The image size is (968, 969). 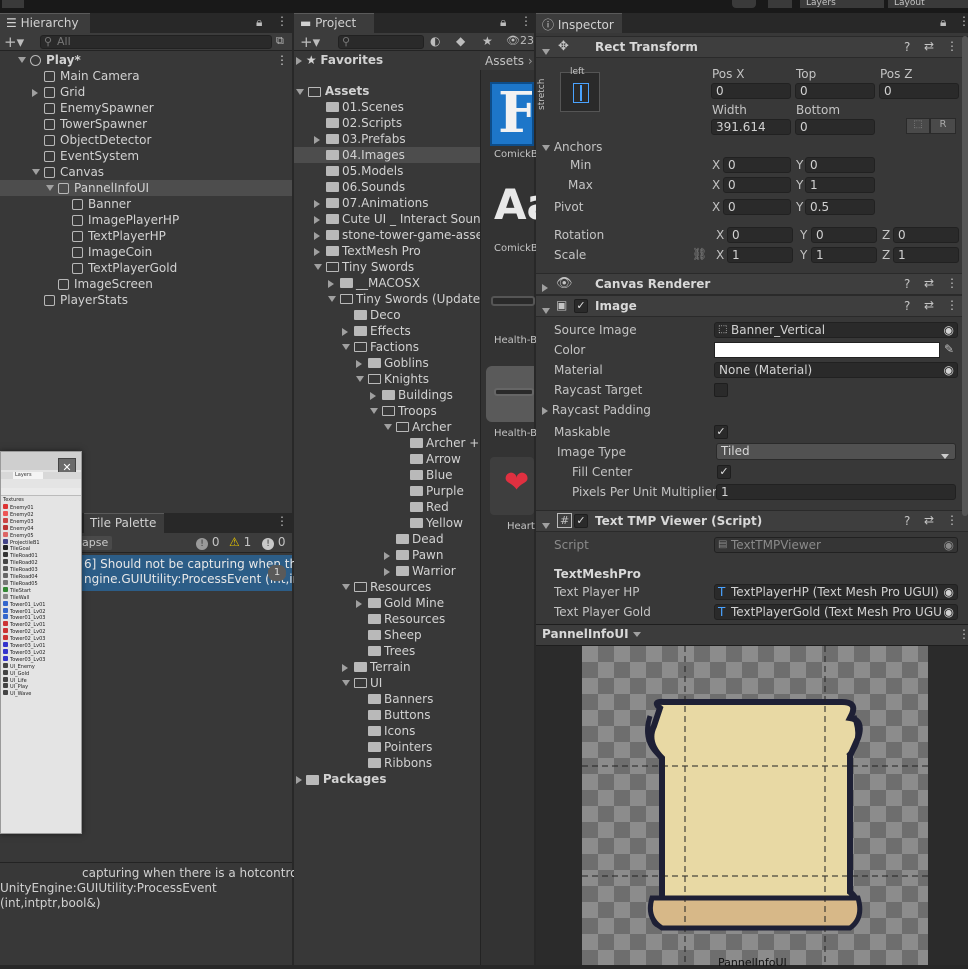 What do you see at coordinates (929, 283) in the screenshot?
I see `preset-icon: ⇄` at bounding box center [929, 283].